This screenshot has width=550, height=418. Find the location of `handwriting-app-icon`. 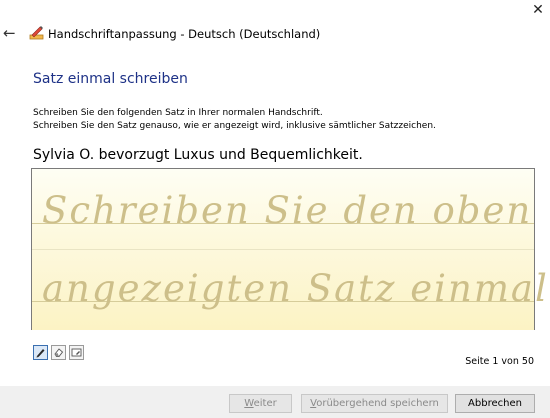

handwriting-app-icon is located at coordinates (36, 33).